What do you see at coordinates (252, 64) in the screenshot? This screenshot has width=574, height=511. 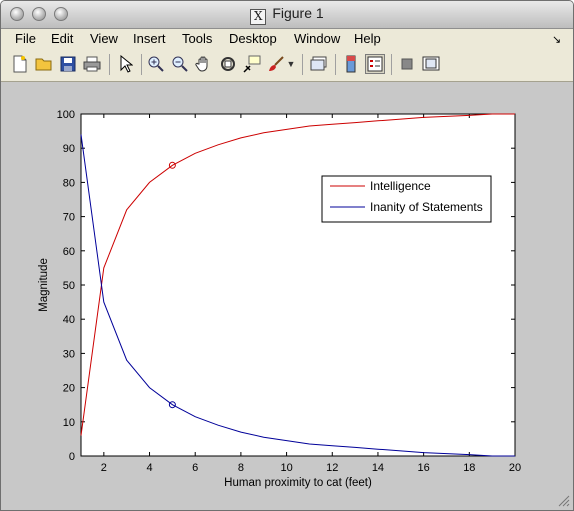 I see `data-cursor-icon` at bounding box center [252, 64].